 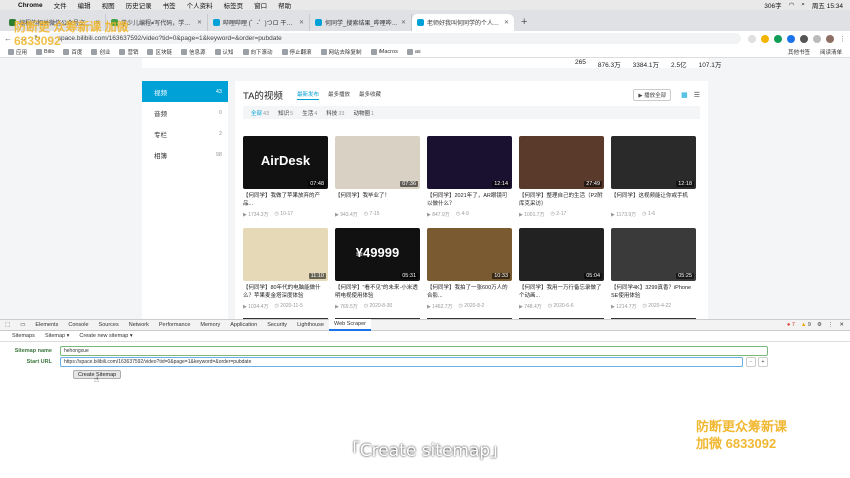 What do you see at coordinates (78, 325) in the screenshot?
I see `devtools-tab-console: Console` at bounding box center [78, 325].